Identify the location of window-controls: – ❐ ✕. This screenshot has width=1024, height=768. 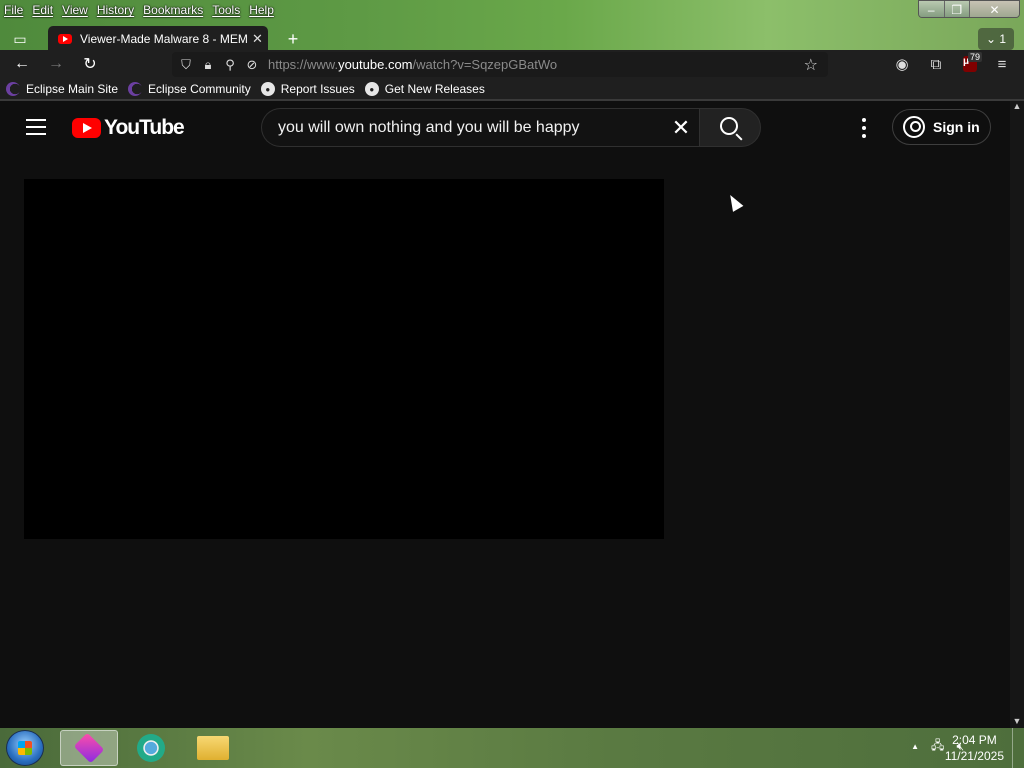
(969, 9).